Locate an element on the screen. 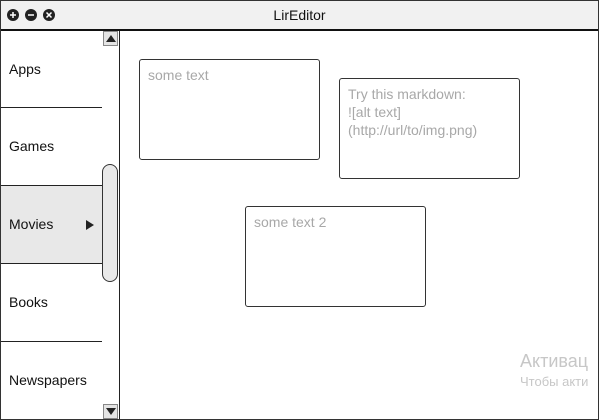 This screenshot has height=420, width=599. sidebar-item-movies: Movies is located at coordinates (51, 225).